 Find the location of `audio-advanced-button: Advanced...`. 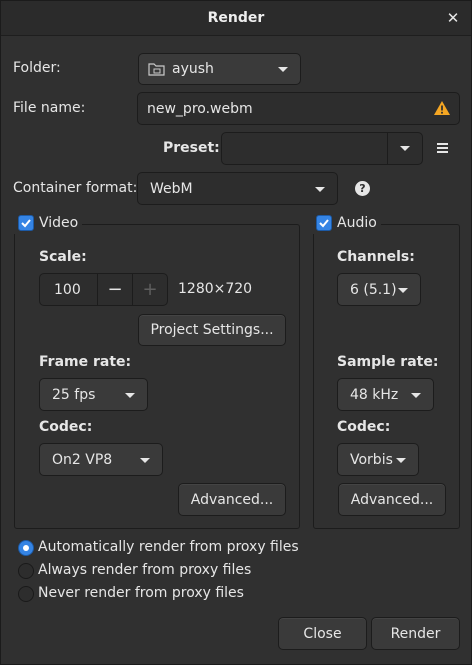

audio-advanced-button: Advanced... is located at coordinates (392, 499).